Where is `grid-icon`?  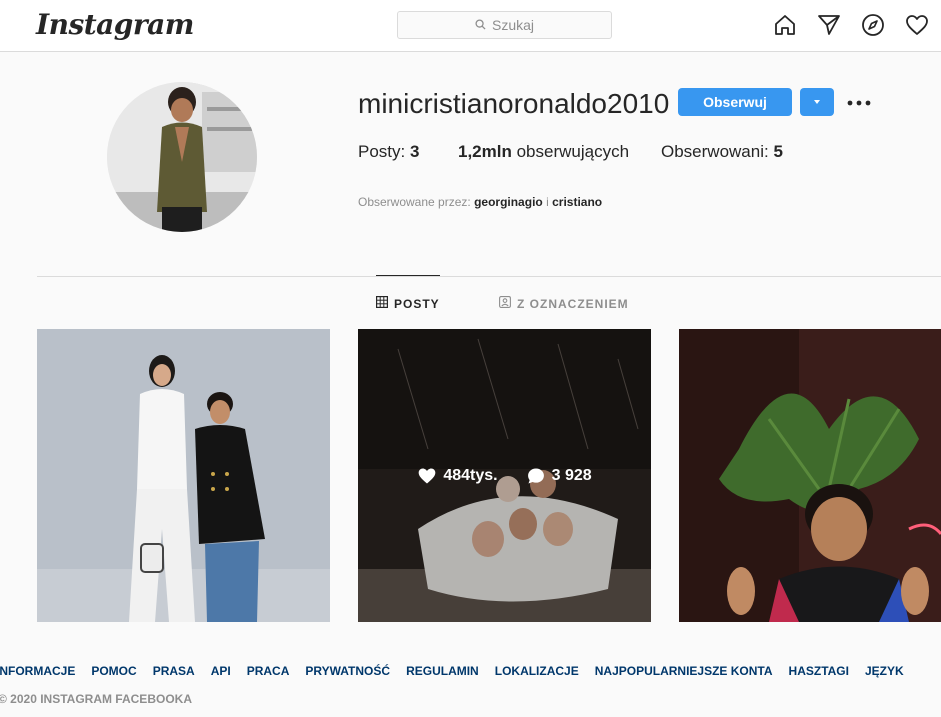 grid-icon is located at coordinates (382, 303).